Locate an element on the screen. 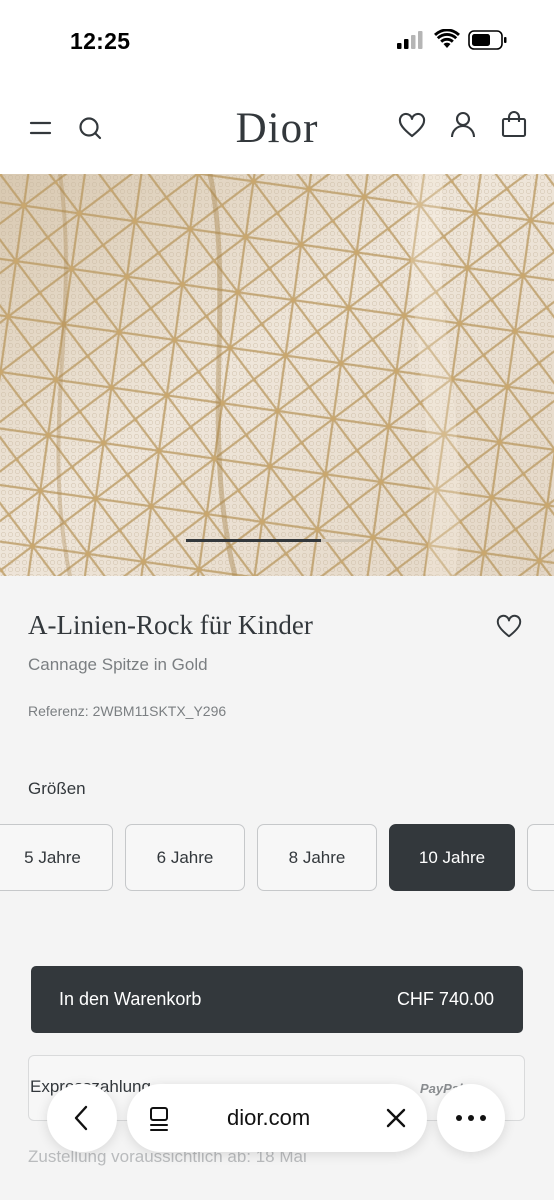 This screenshot has height=1200, width=554. size-option-5: 5 Jahre is located at coordinates (56, 857).